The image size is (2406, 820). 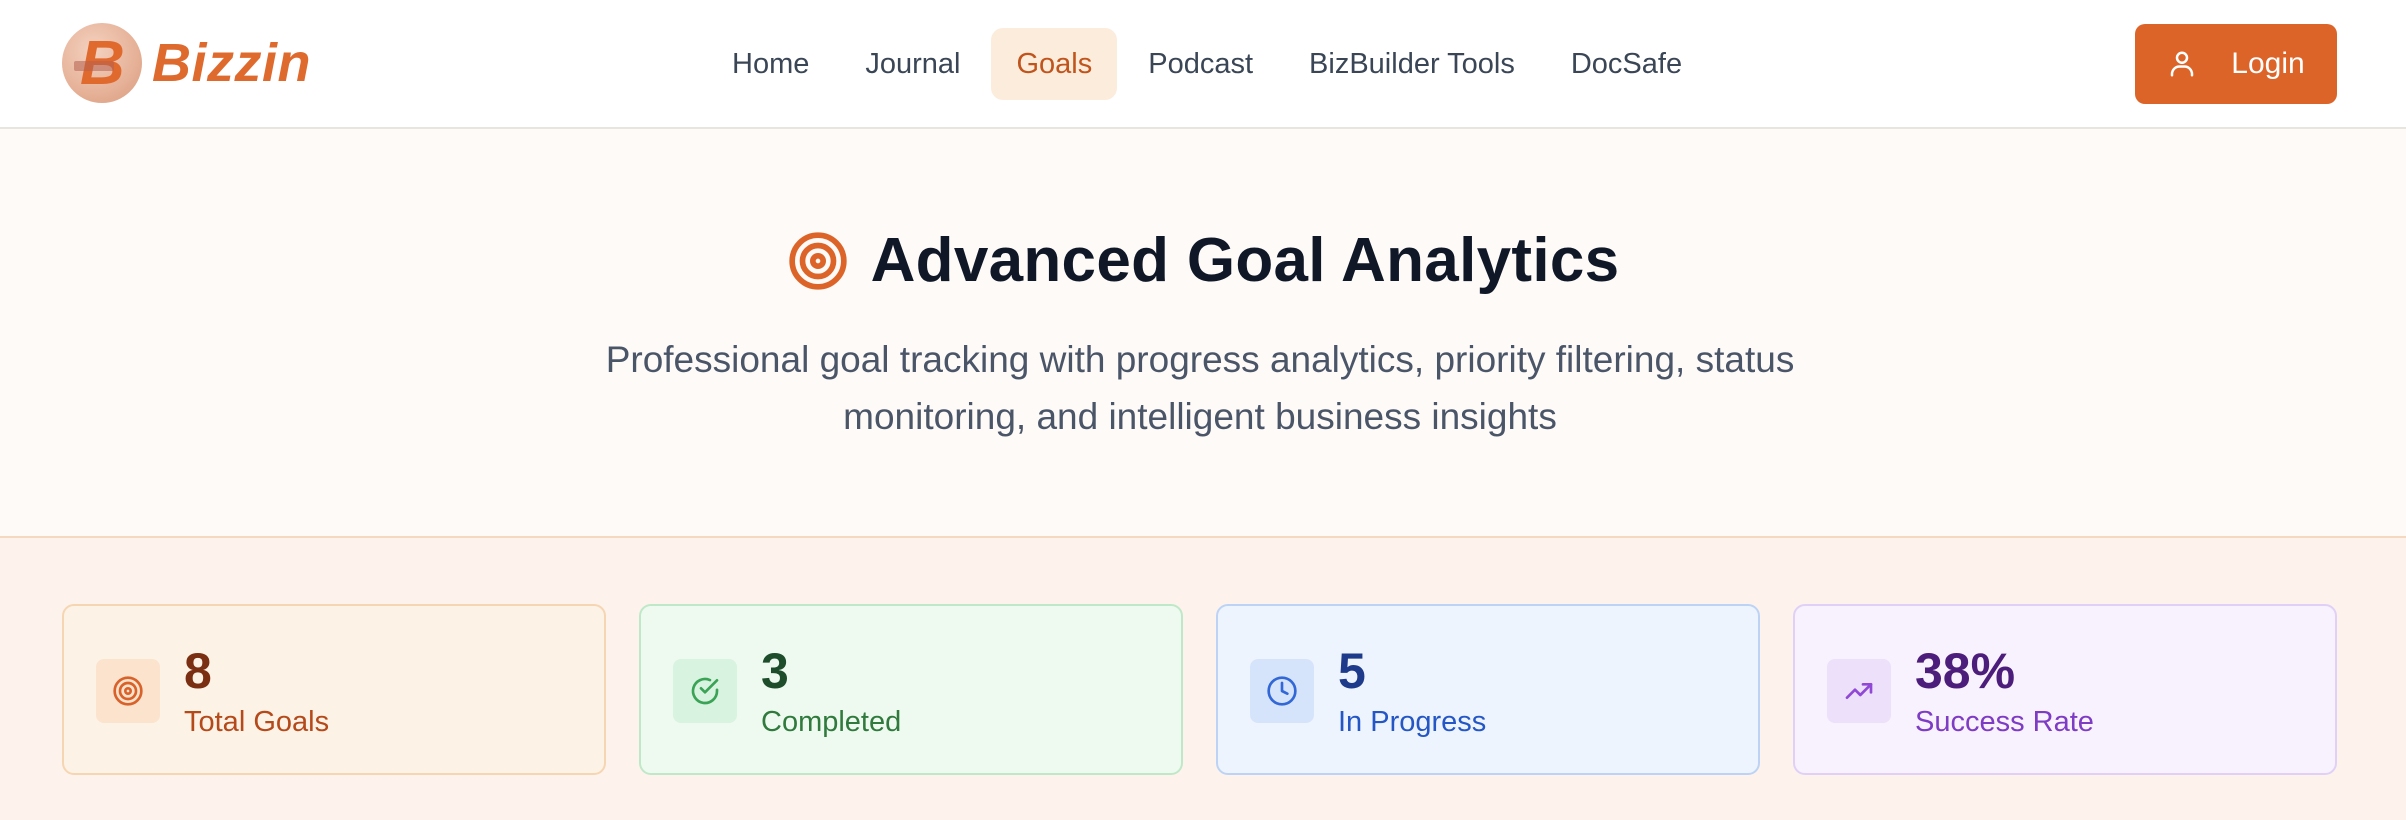 I want to click on stat-value: 8, so click(x=198, y=671).